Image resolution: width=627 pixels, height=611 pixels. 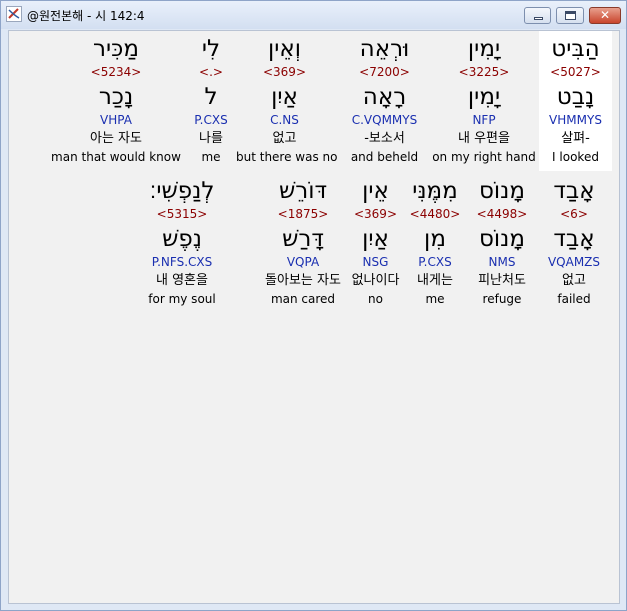 I want to click on close-icon: ✕, so click(x=605, y=15).